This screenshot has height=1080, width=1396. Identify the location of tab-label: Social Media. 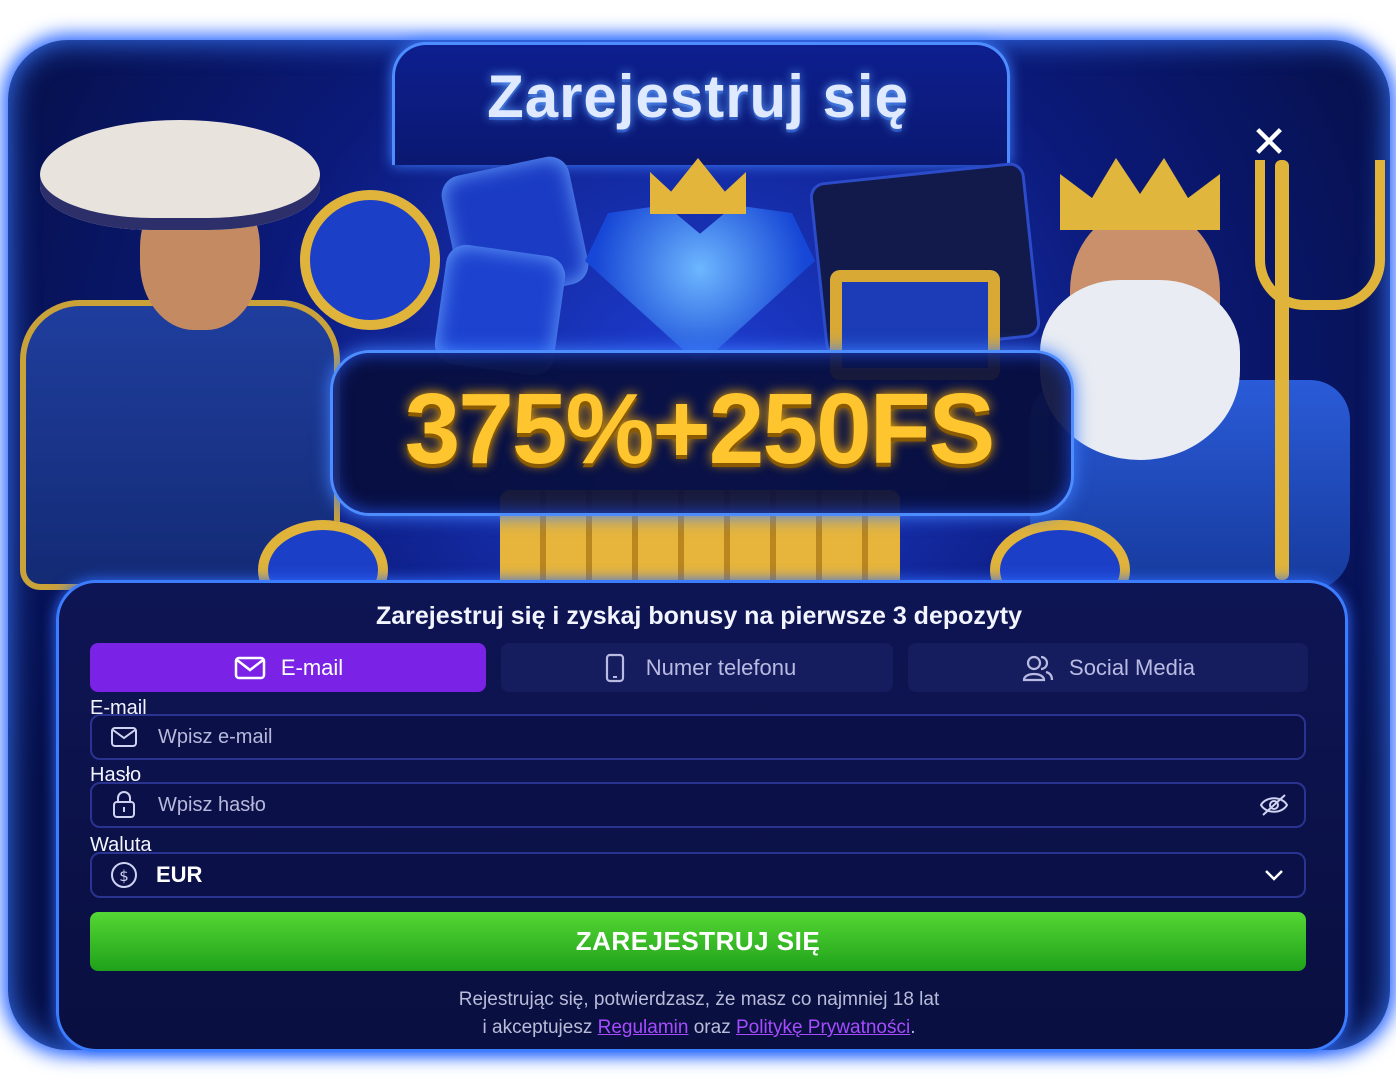
(1132, 667).